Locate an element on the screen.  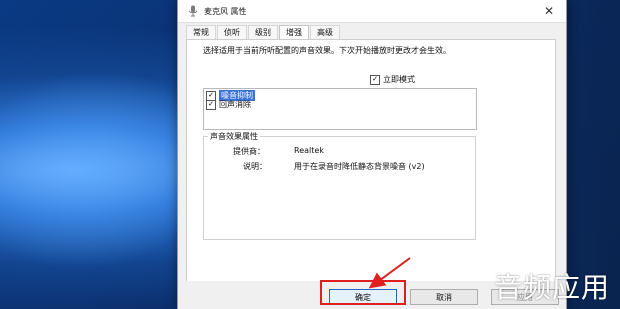
provider-value: Realtek is located at coordinates (309, 150).